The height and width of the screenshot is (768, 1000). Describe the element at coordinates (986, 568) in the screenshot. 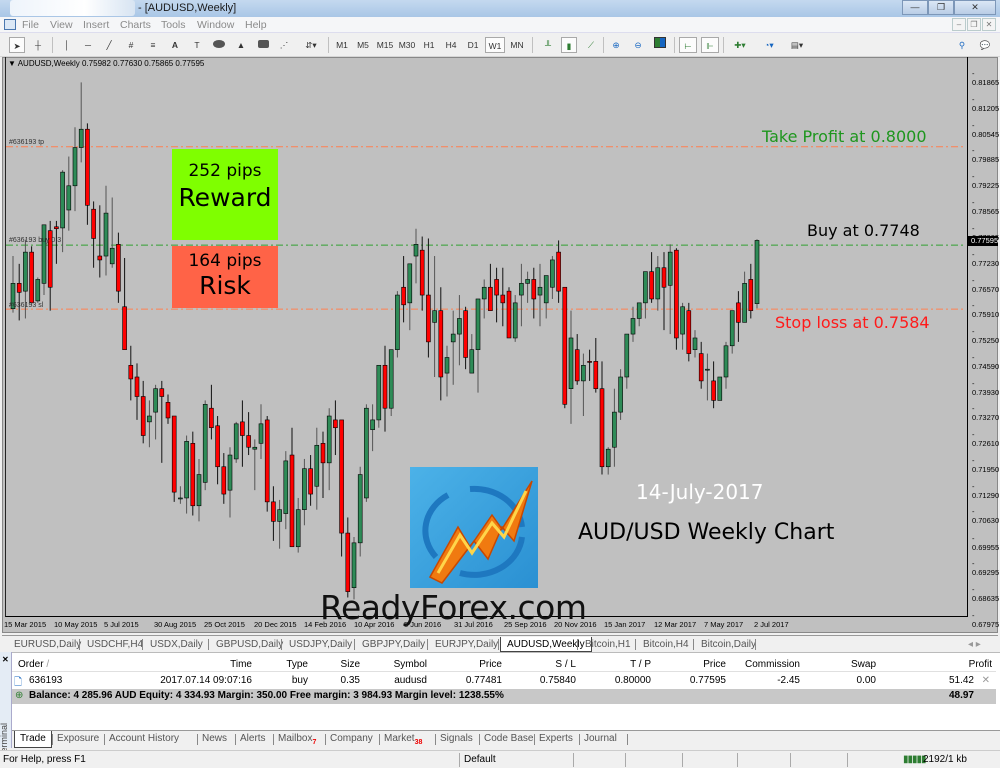

I see `price-tick-label: - 0.69295` at that location.